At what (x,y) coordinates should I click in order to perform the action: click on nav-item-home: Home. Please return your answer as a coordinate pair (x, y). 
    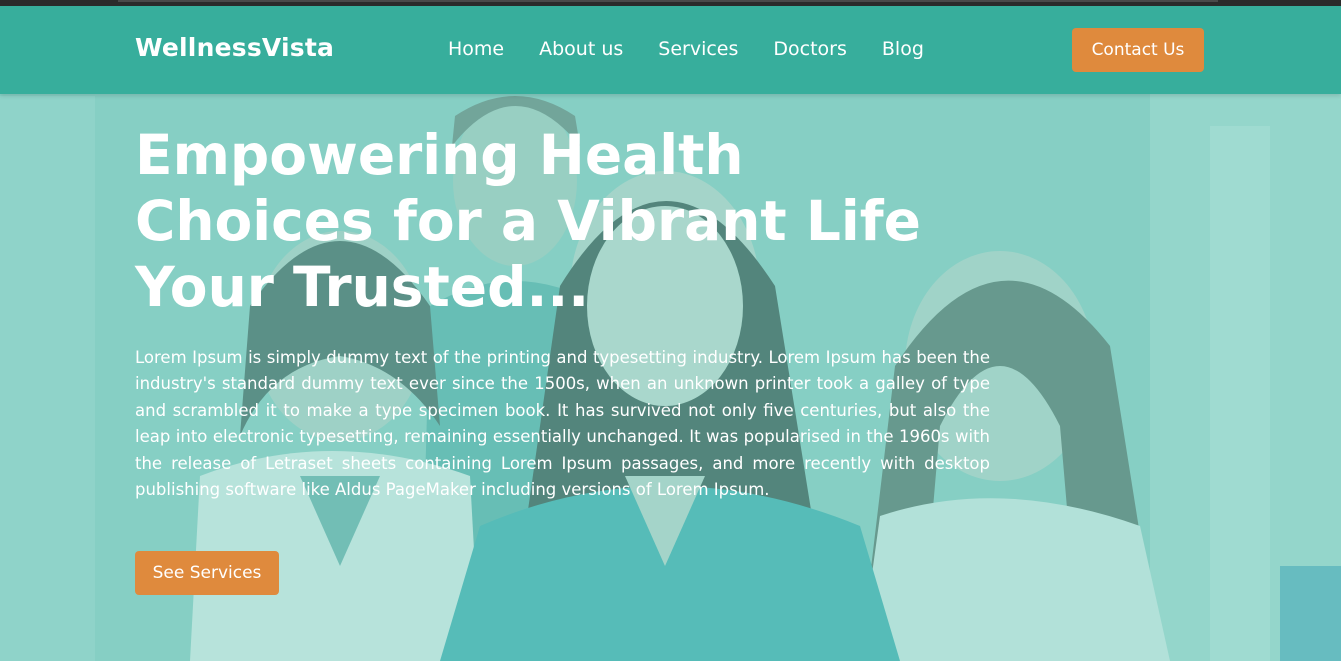
    Looking at the image, I should click on (476, 49).